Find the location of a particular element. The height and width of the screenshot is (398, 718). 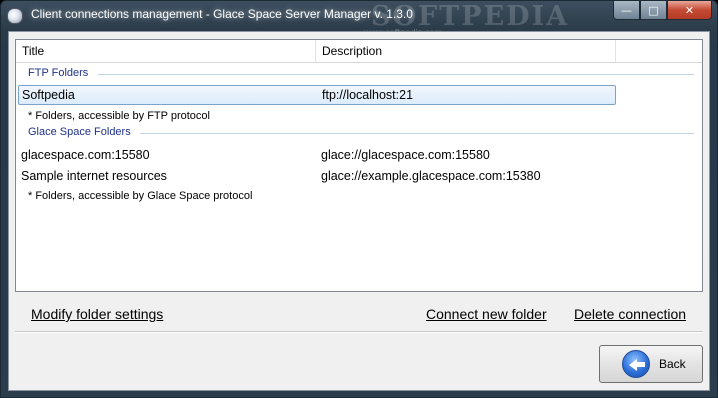

group-note: * Folders, accessible by FTP protocol is located at coordinates (119, 116).